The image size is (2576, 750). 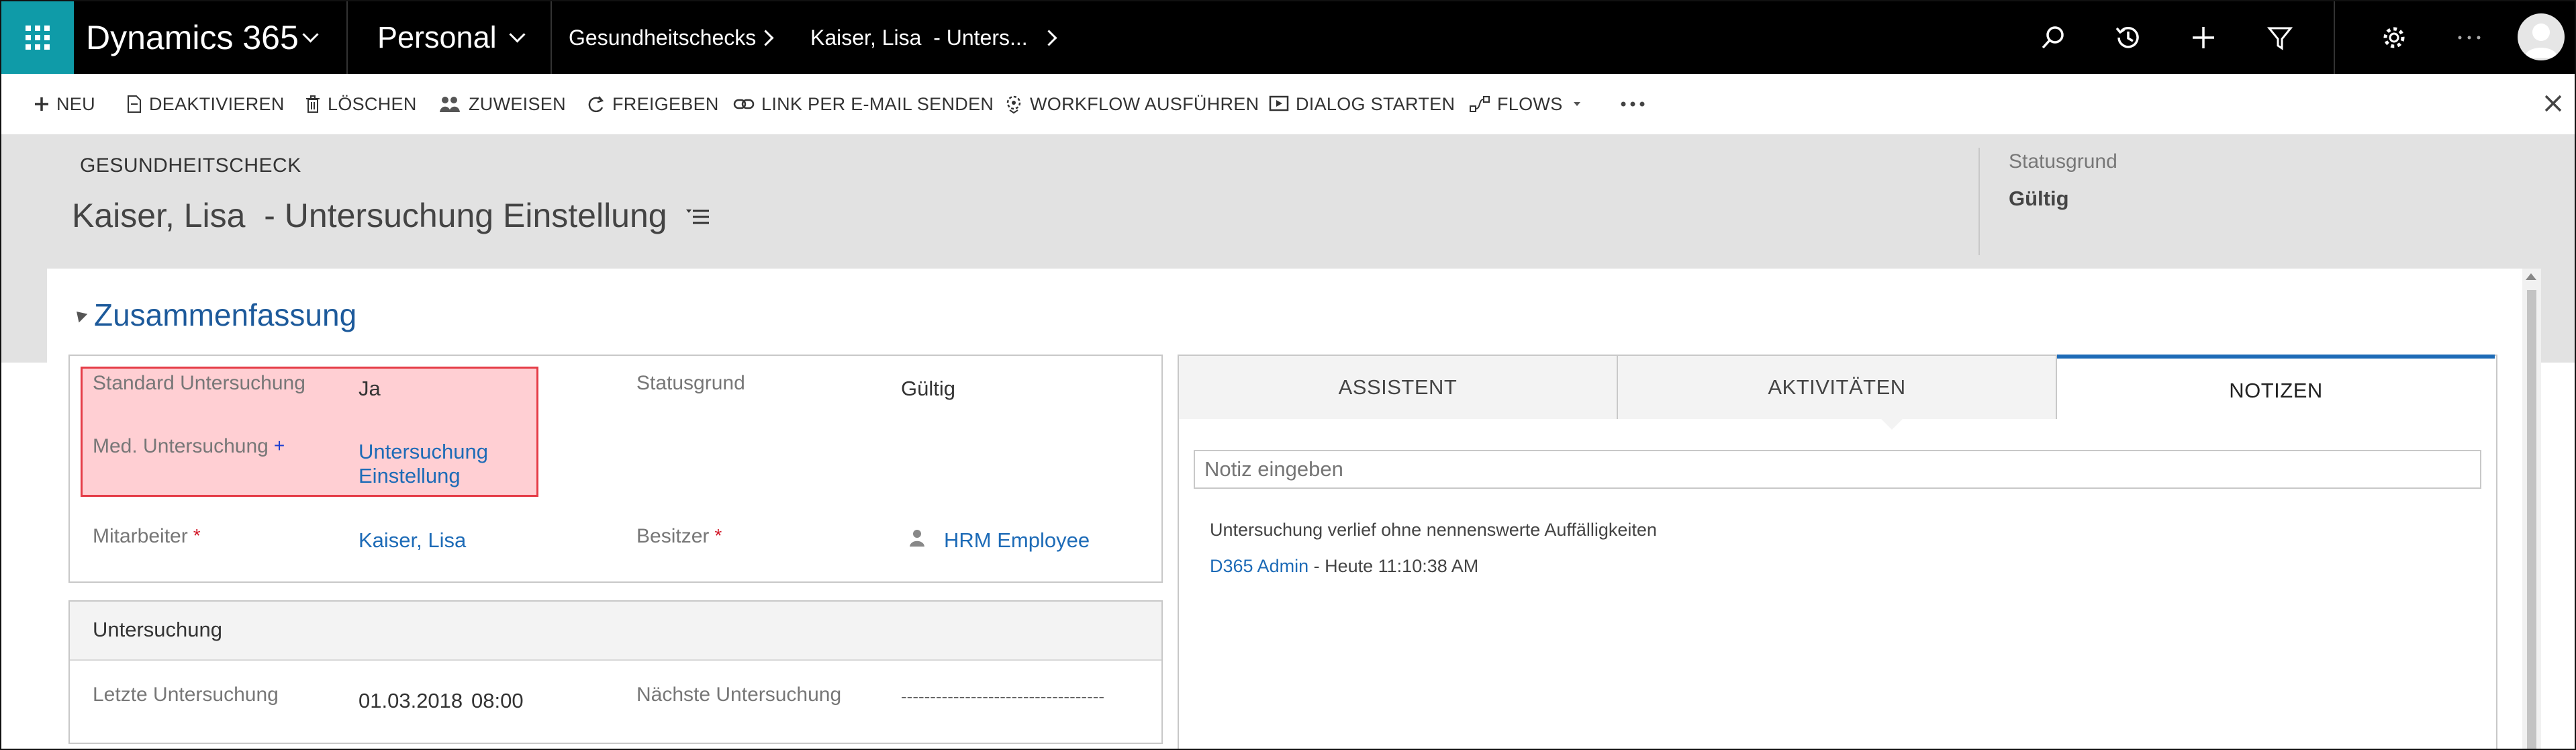 I want to click on note-author-link: D365 Admin, so click(x=1259, y=566).